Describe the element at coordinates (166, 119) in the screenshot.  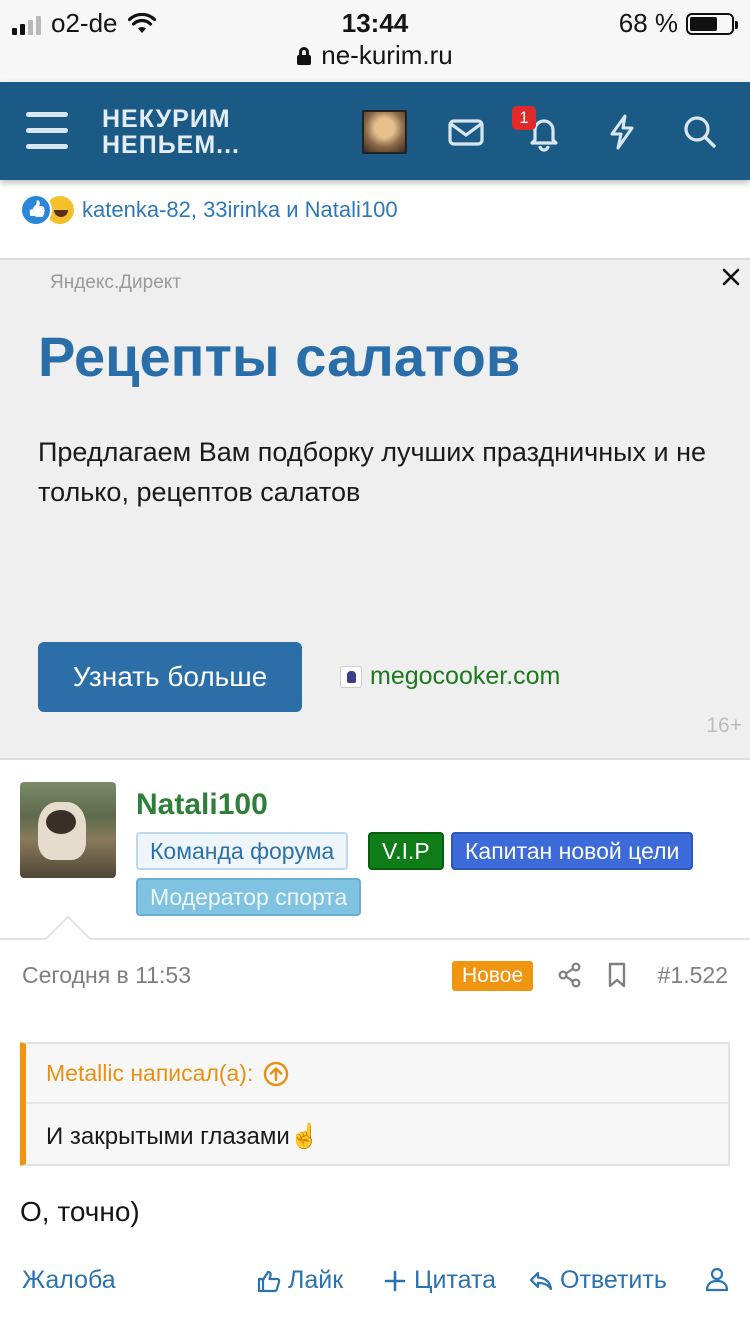
I see `logo-line-1: НЕКУРИМ` at that location.